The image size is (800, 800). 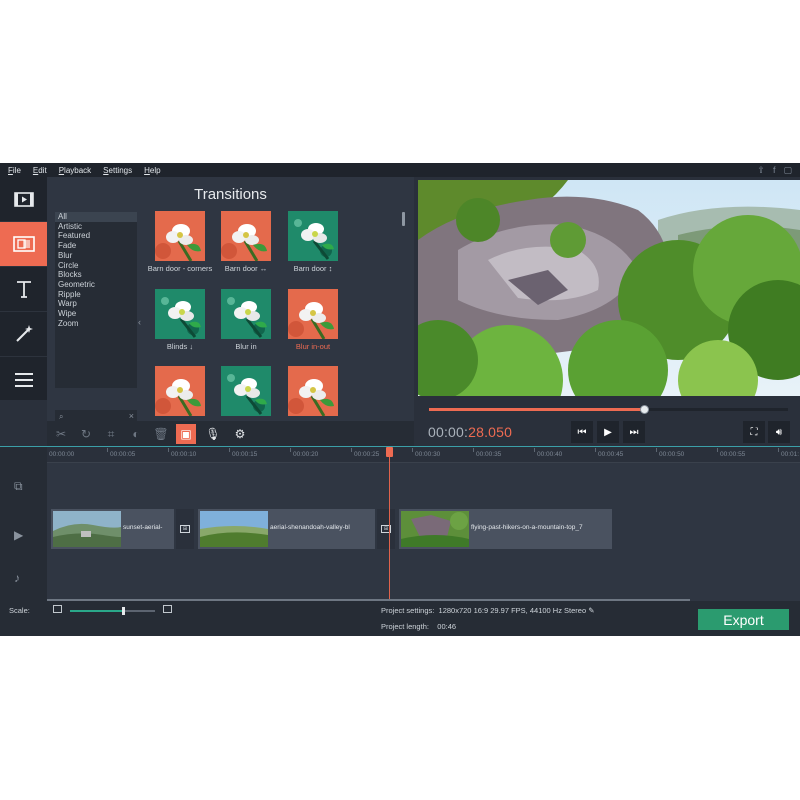 What do you see at coordinates (112, 611) in the screenshot?
I see `scale-slider` at bounding box center [112, 611].